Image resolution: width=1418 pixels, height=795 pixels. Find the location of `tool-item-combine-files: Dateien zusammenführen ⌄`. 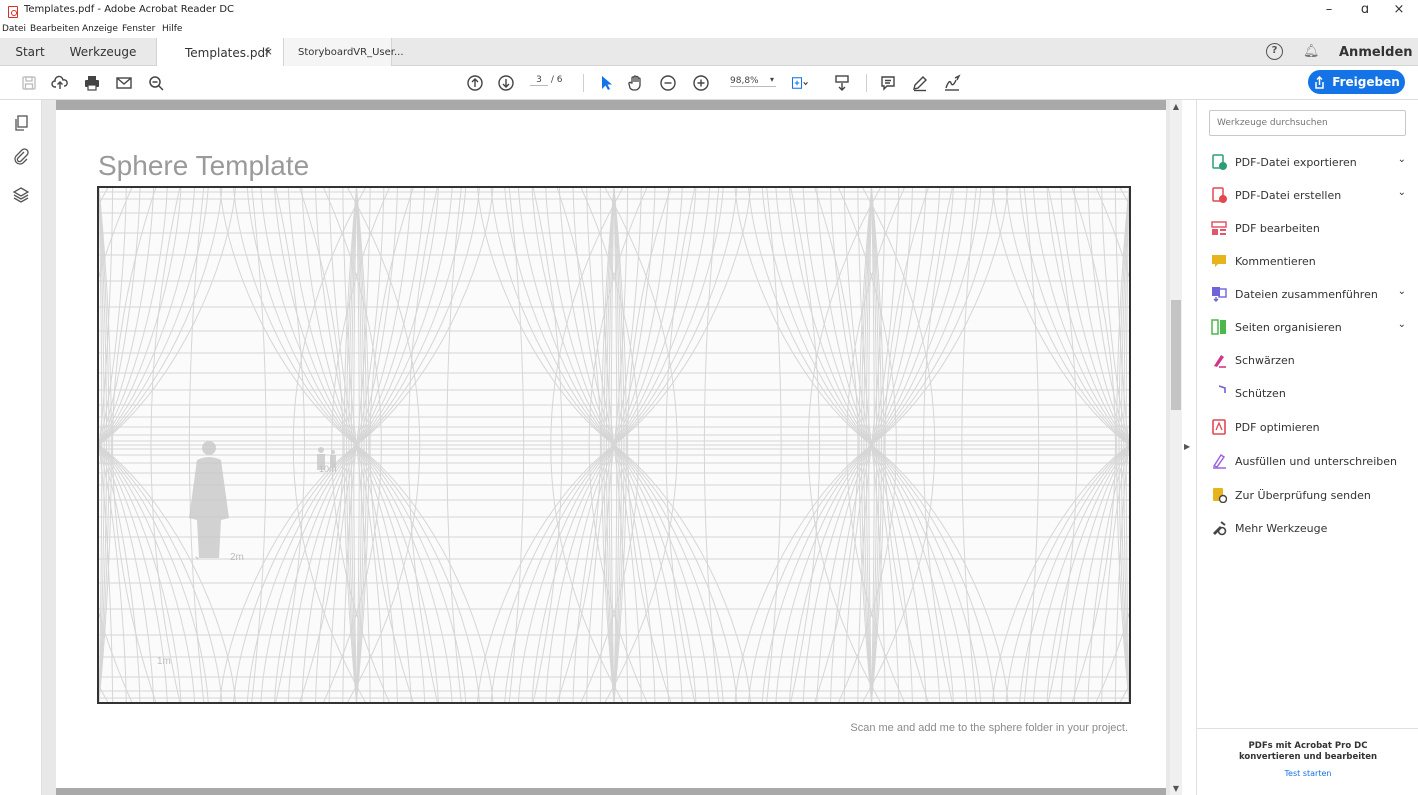

tool-item-combine-files: Dateien zusammenführen ⌄ is located at coordinates (1308, 294).